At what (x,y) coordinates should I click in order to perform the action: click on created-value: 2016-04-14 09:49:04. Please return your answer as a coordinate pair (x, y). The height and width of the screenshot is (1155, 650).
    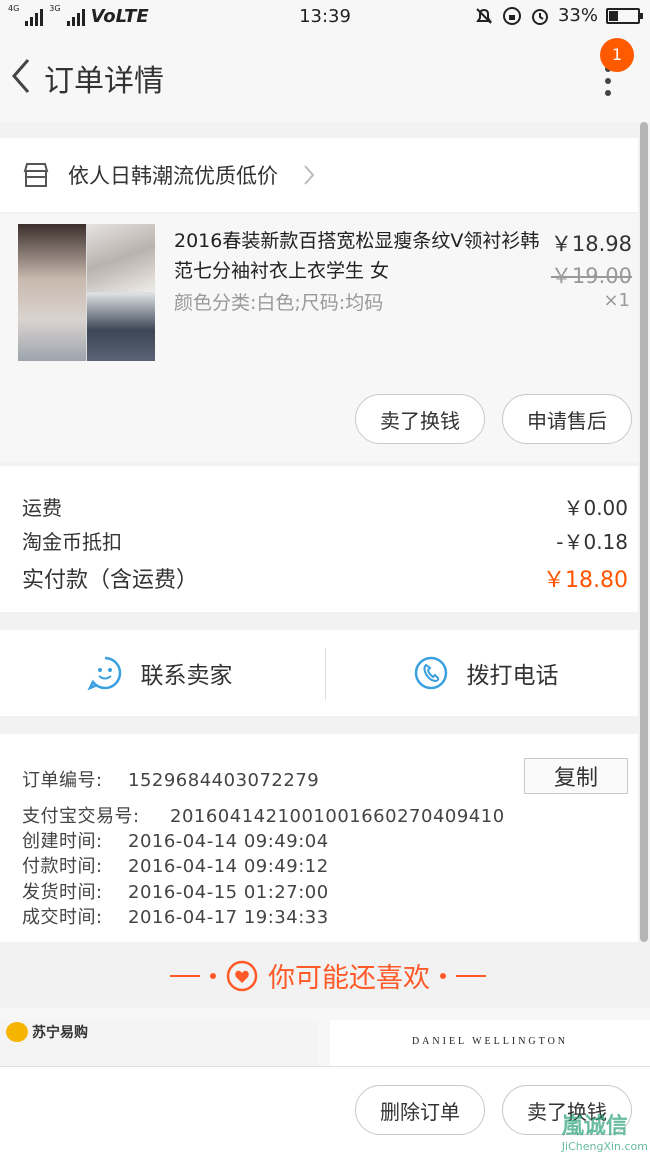
    Looking at the image, I should click on (228, 841).